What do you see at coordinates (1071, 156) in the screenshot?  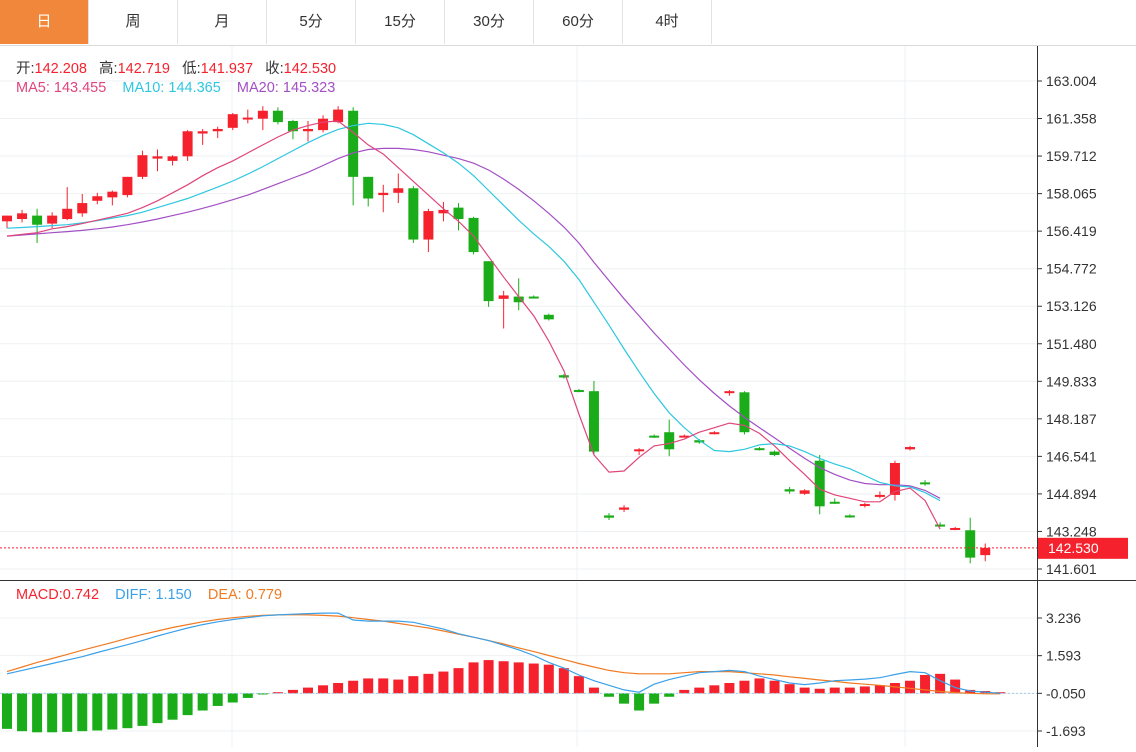 I see `price-tick-label: 159.712` at bounding box center [1071, 156].